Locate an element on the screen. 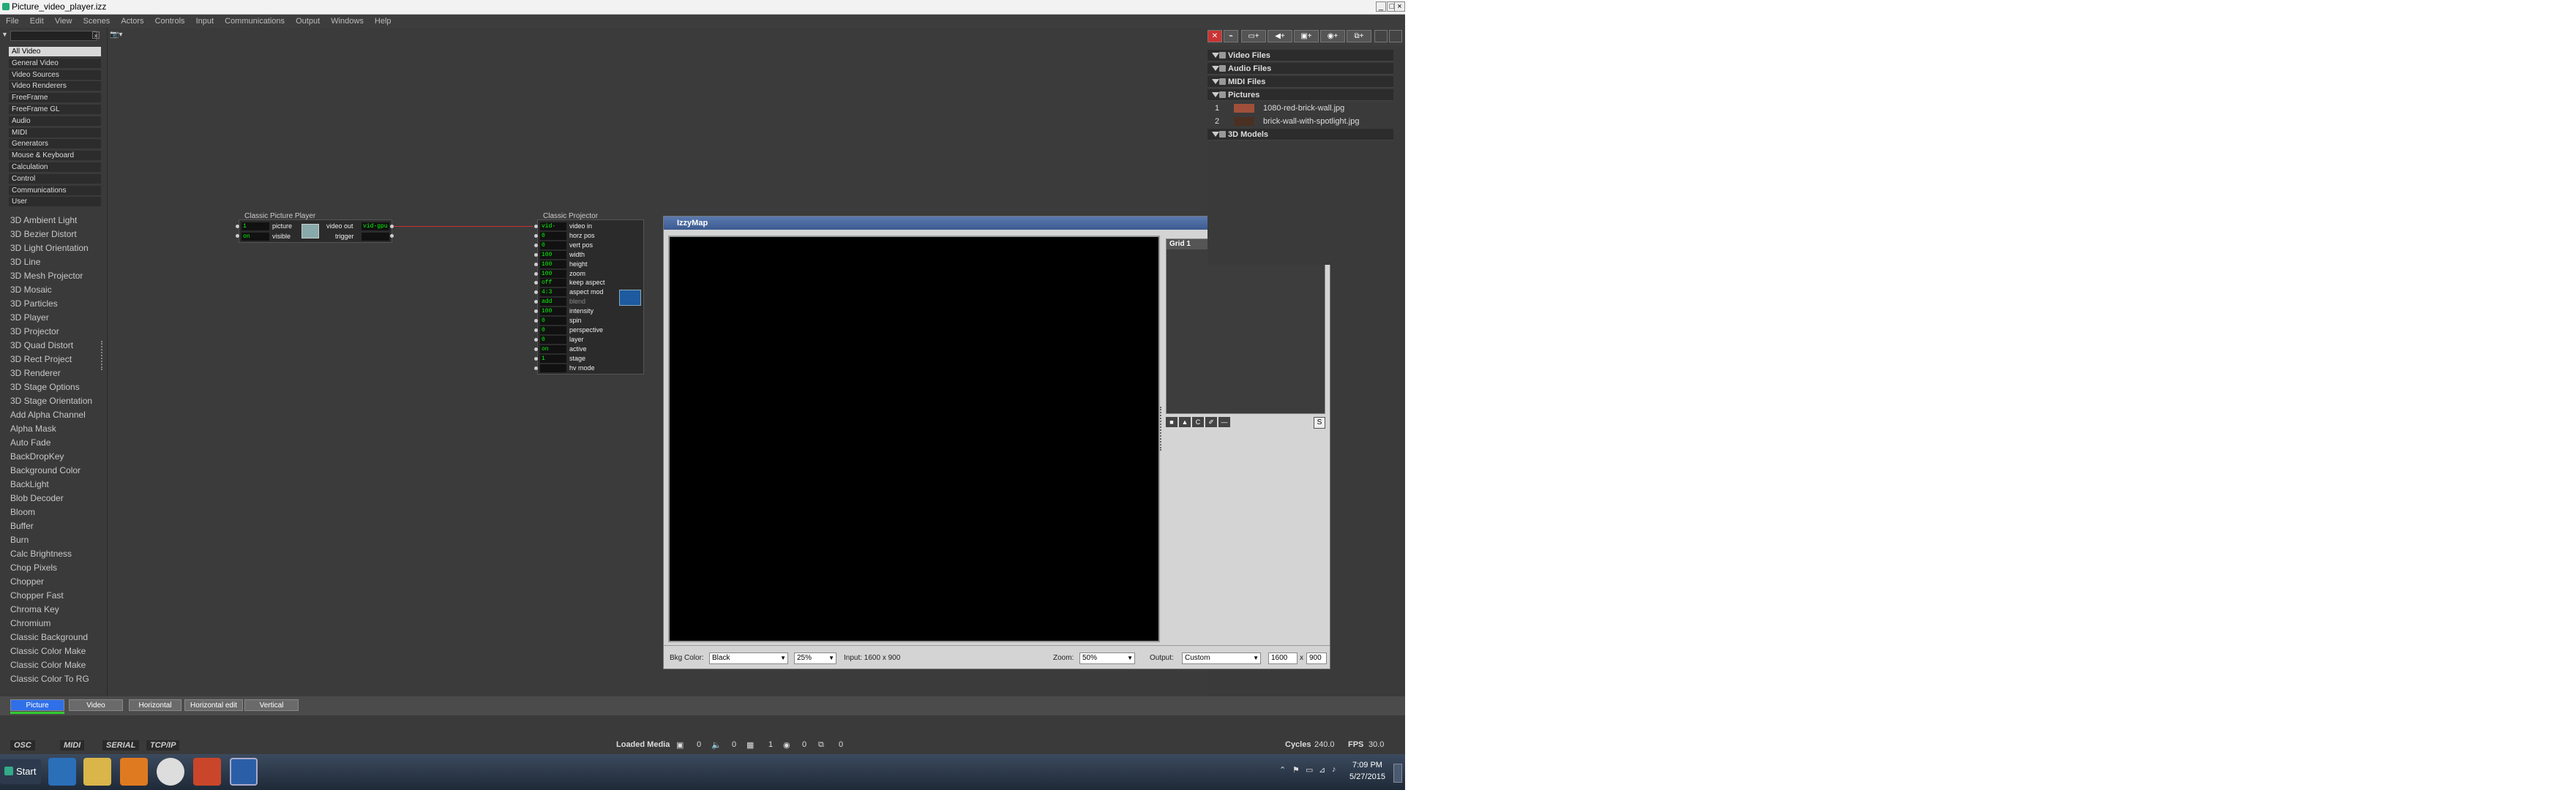 Image resolution: width=2576 pixels, height=790 pixels. tcpip-button: TCP/IP is located at coordinates (163, 745).